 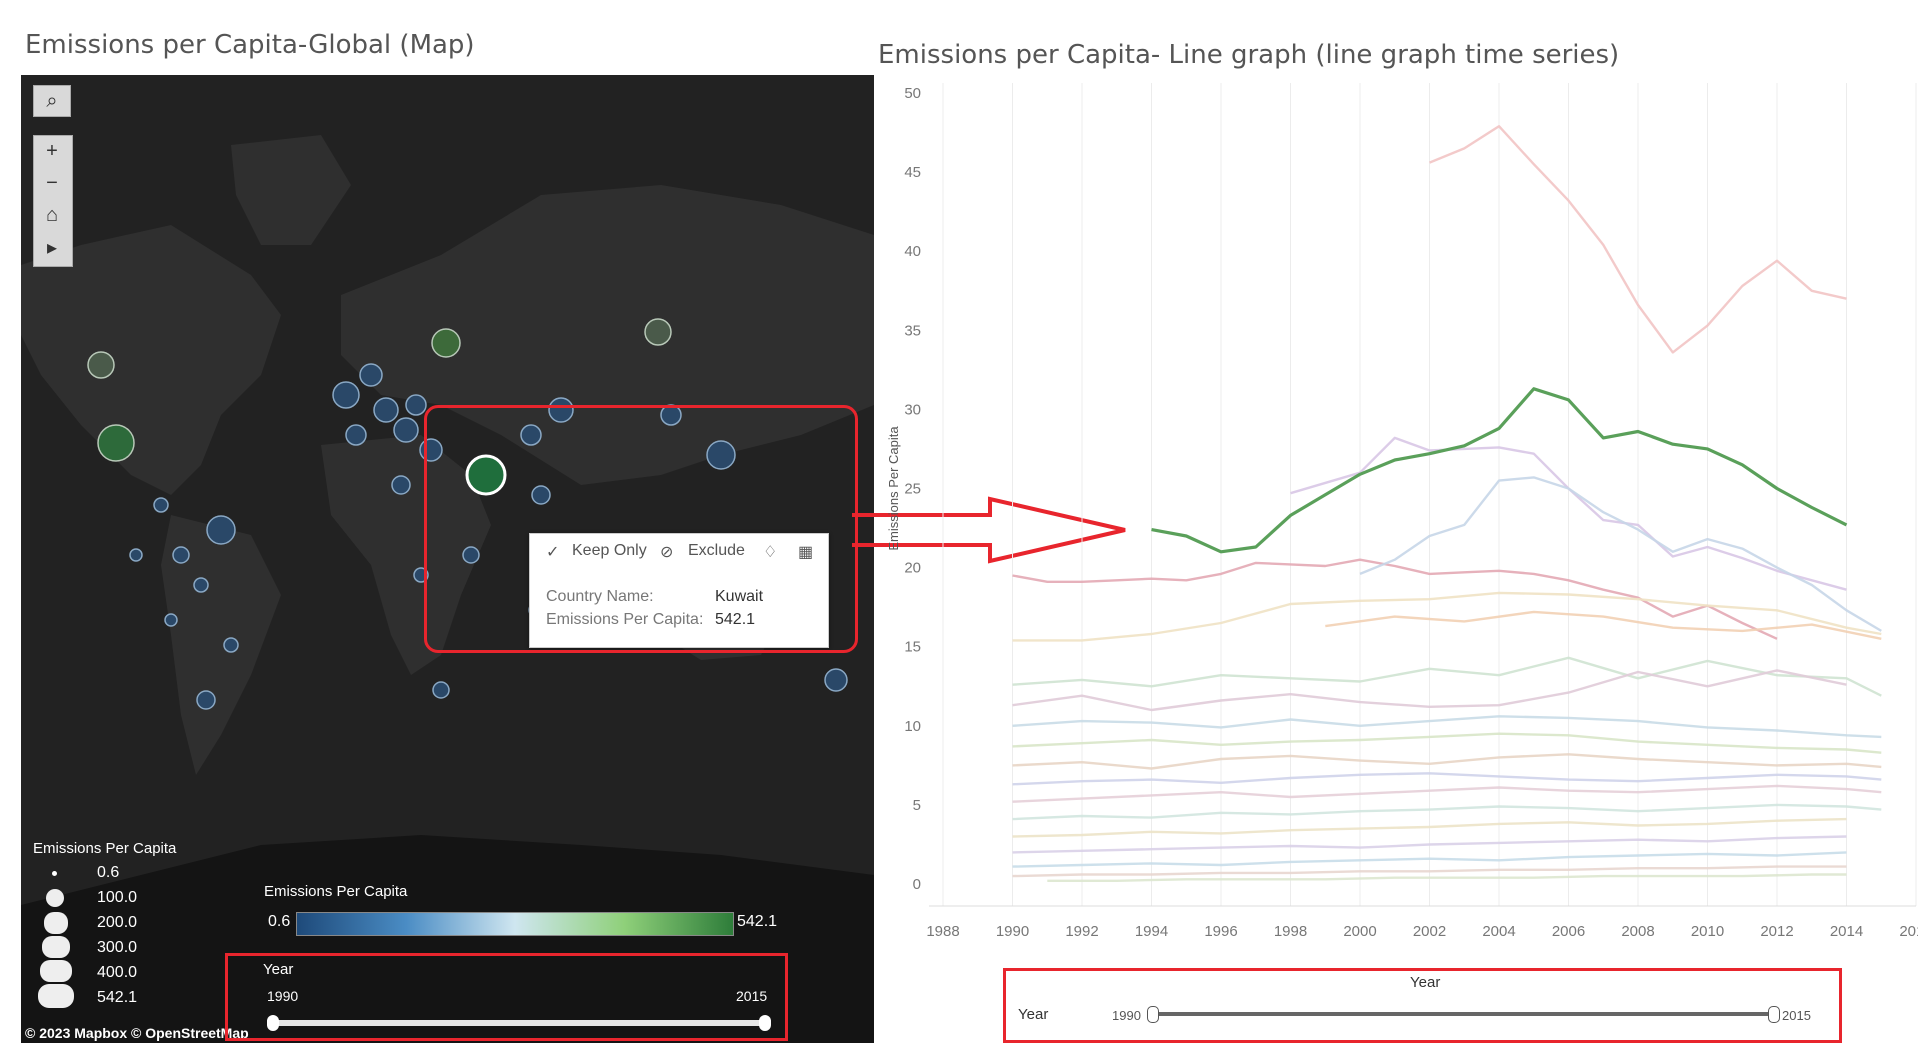 I want to click on chart-year-slider-track, so click(x=1463, y=1014).